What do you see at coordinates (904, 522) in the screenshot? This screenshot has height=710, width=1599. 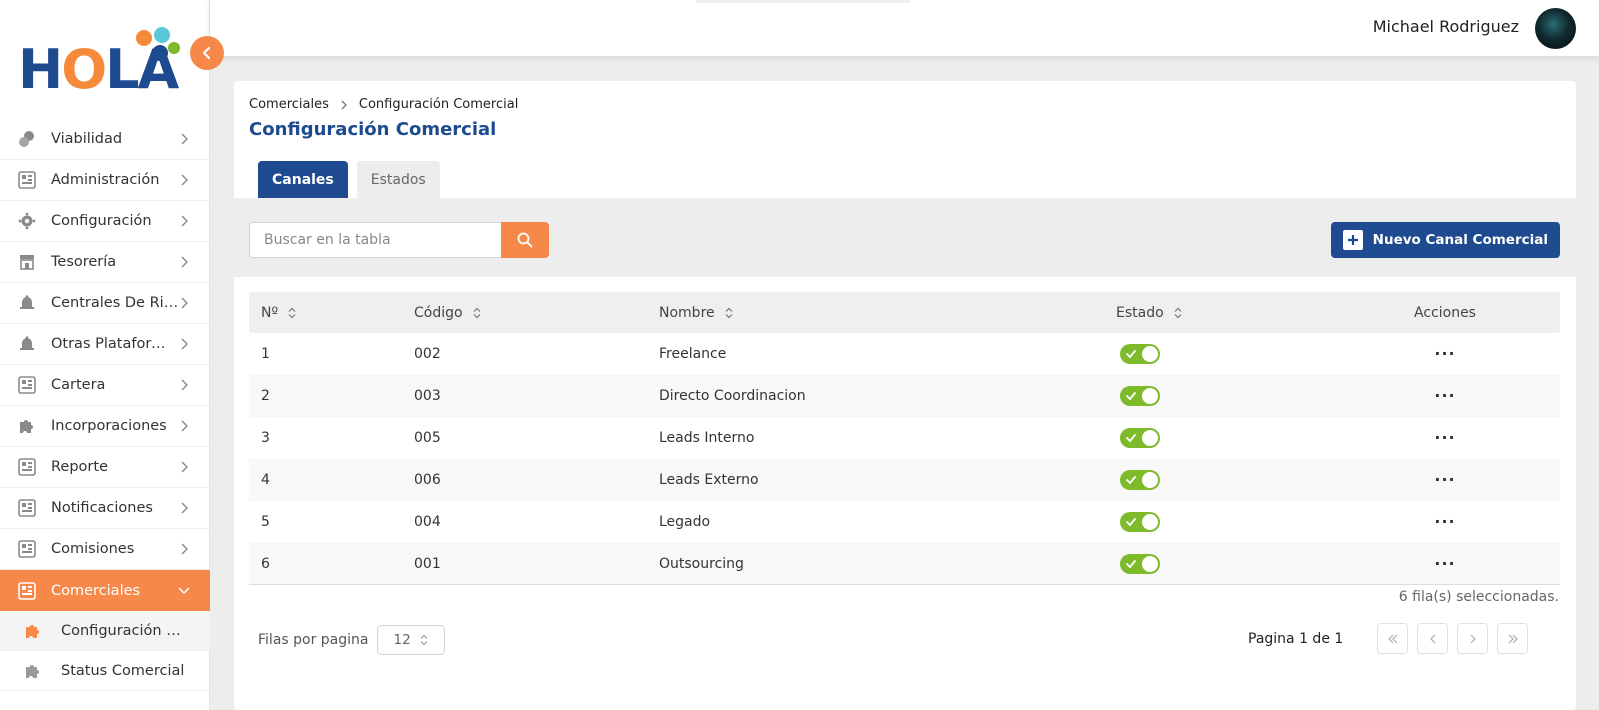 I see `table-row: 5 004 Legado ···` at bounding box center [904, 522].